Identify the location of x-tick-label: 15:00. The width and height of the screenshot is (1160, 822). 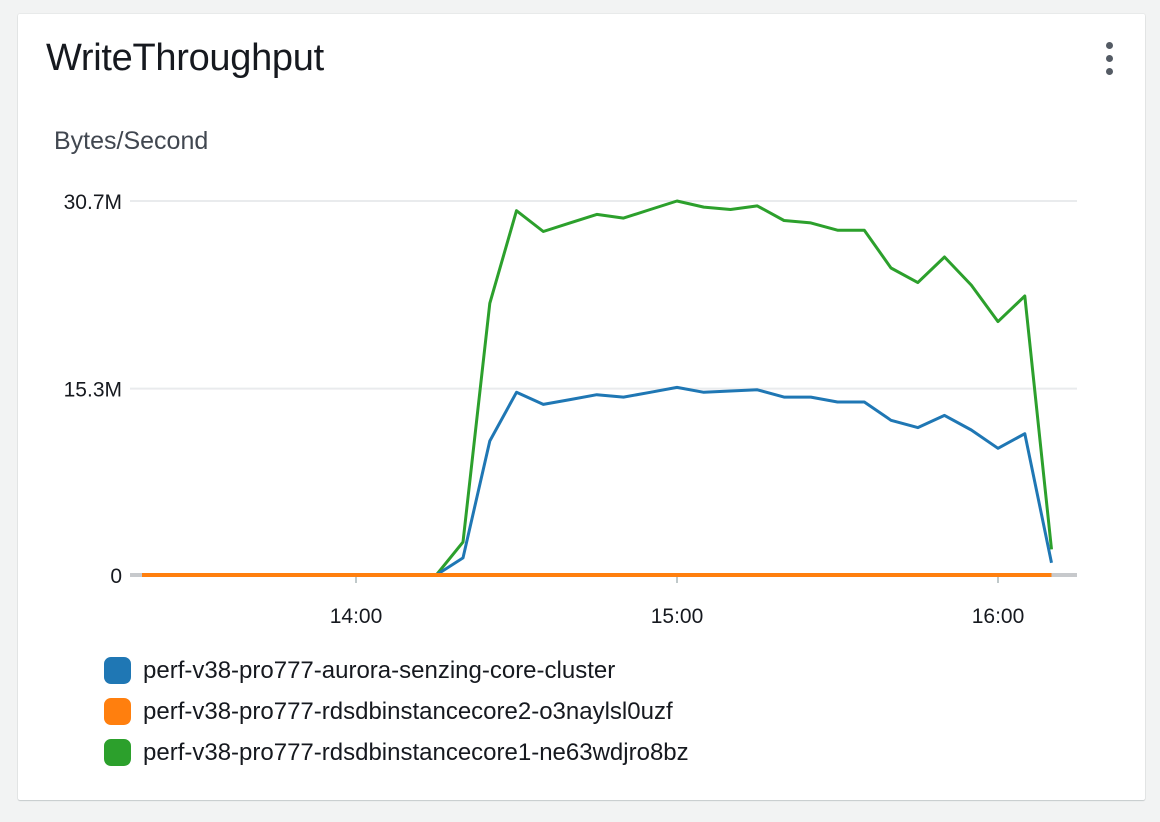
(677, 616).